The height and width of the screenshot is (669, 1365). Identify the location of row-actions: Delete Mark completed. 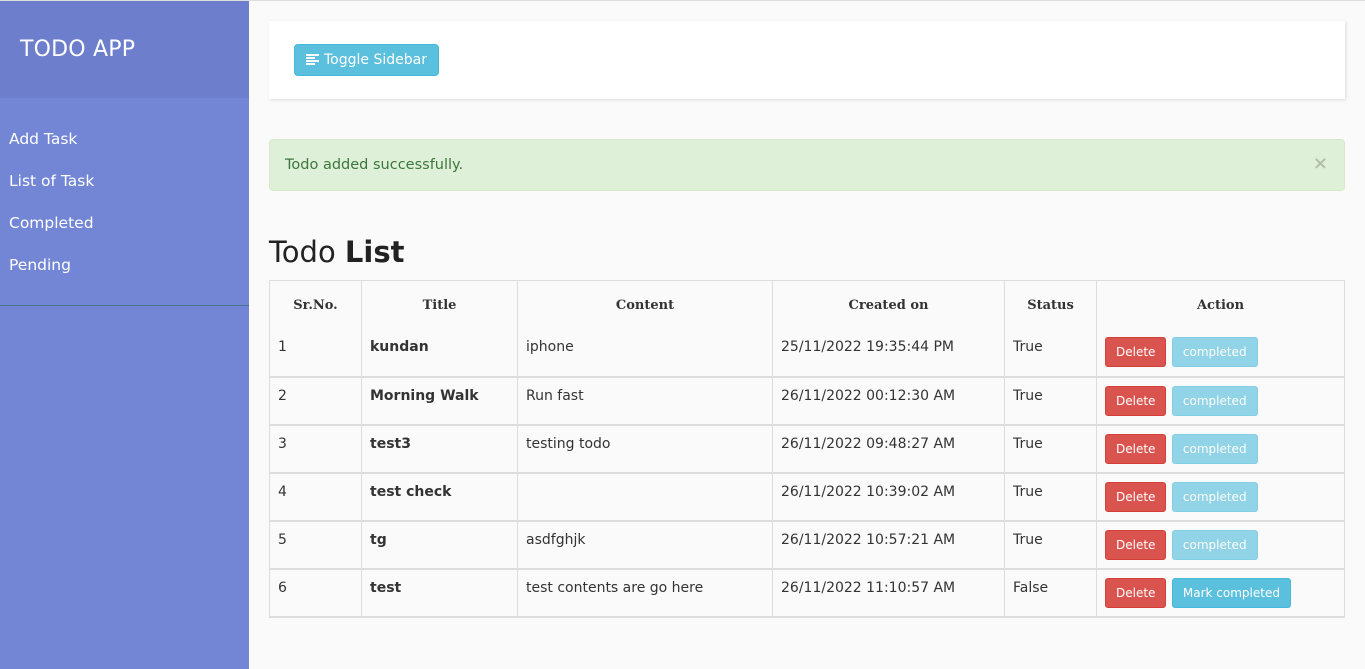
(1220, 593).